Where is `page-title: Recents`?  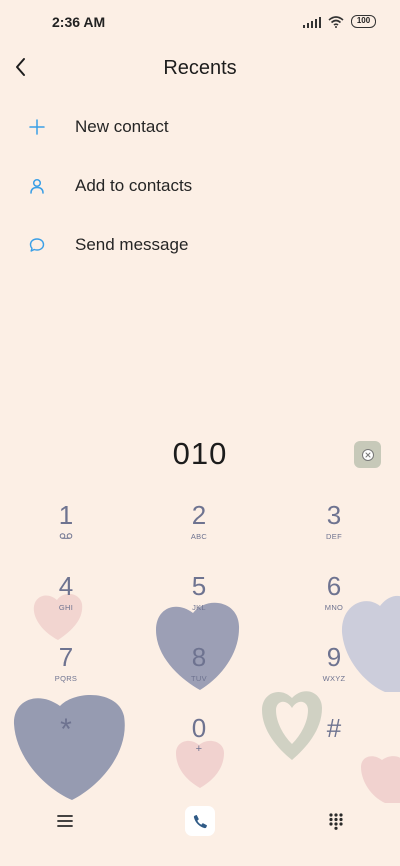 page-title: Recents is located at coordinates (200, 68).